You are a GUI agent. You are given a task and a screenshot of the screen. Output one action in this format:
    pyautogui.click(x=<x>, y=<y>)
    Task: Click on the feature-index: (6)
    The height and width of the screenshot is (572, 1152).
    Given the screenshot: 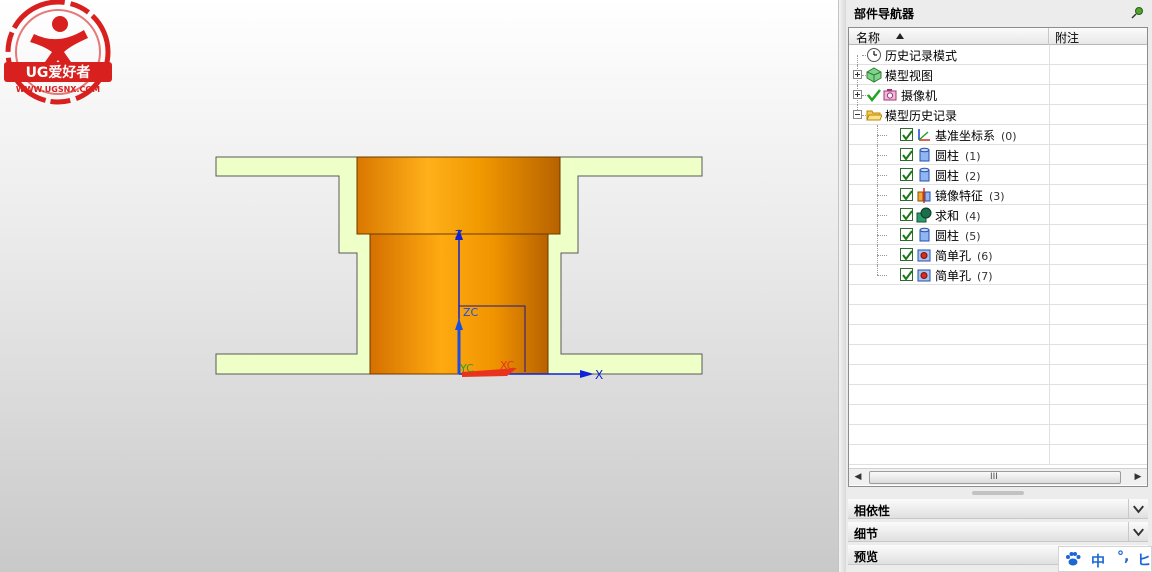 What is the action you would take?
    pyautogui.click(x=985, y=256)
    